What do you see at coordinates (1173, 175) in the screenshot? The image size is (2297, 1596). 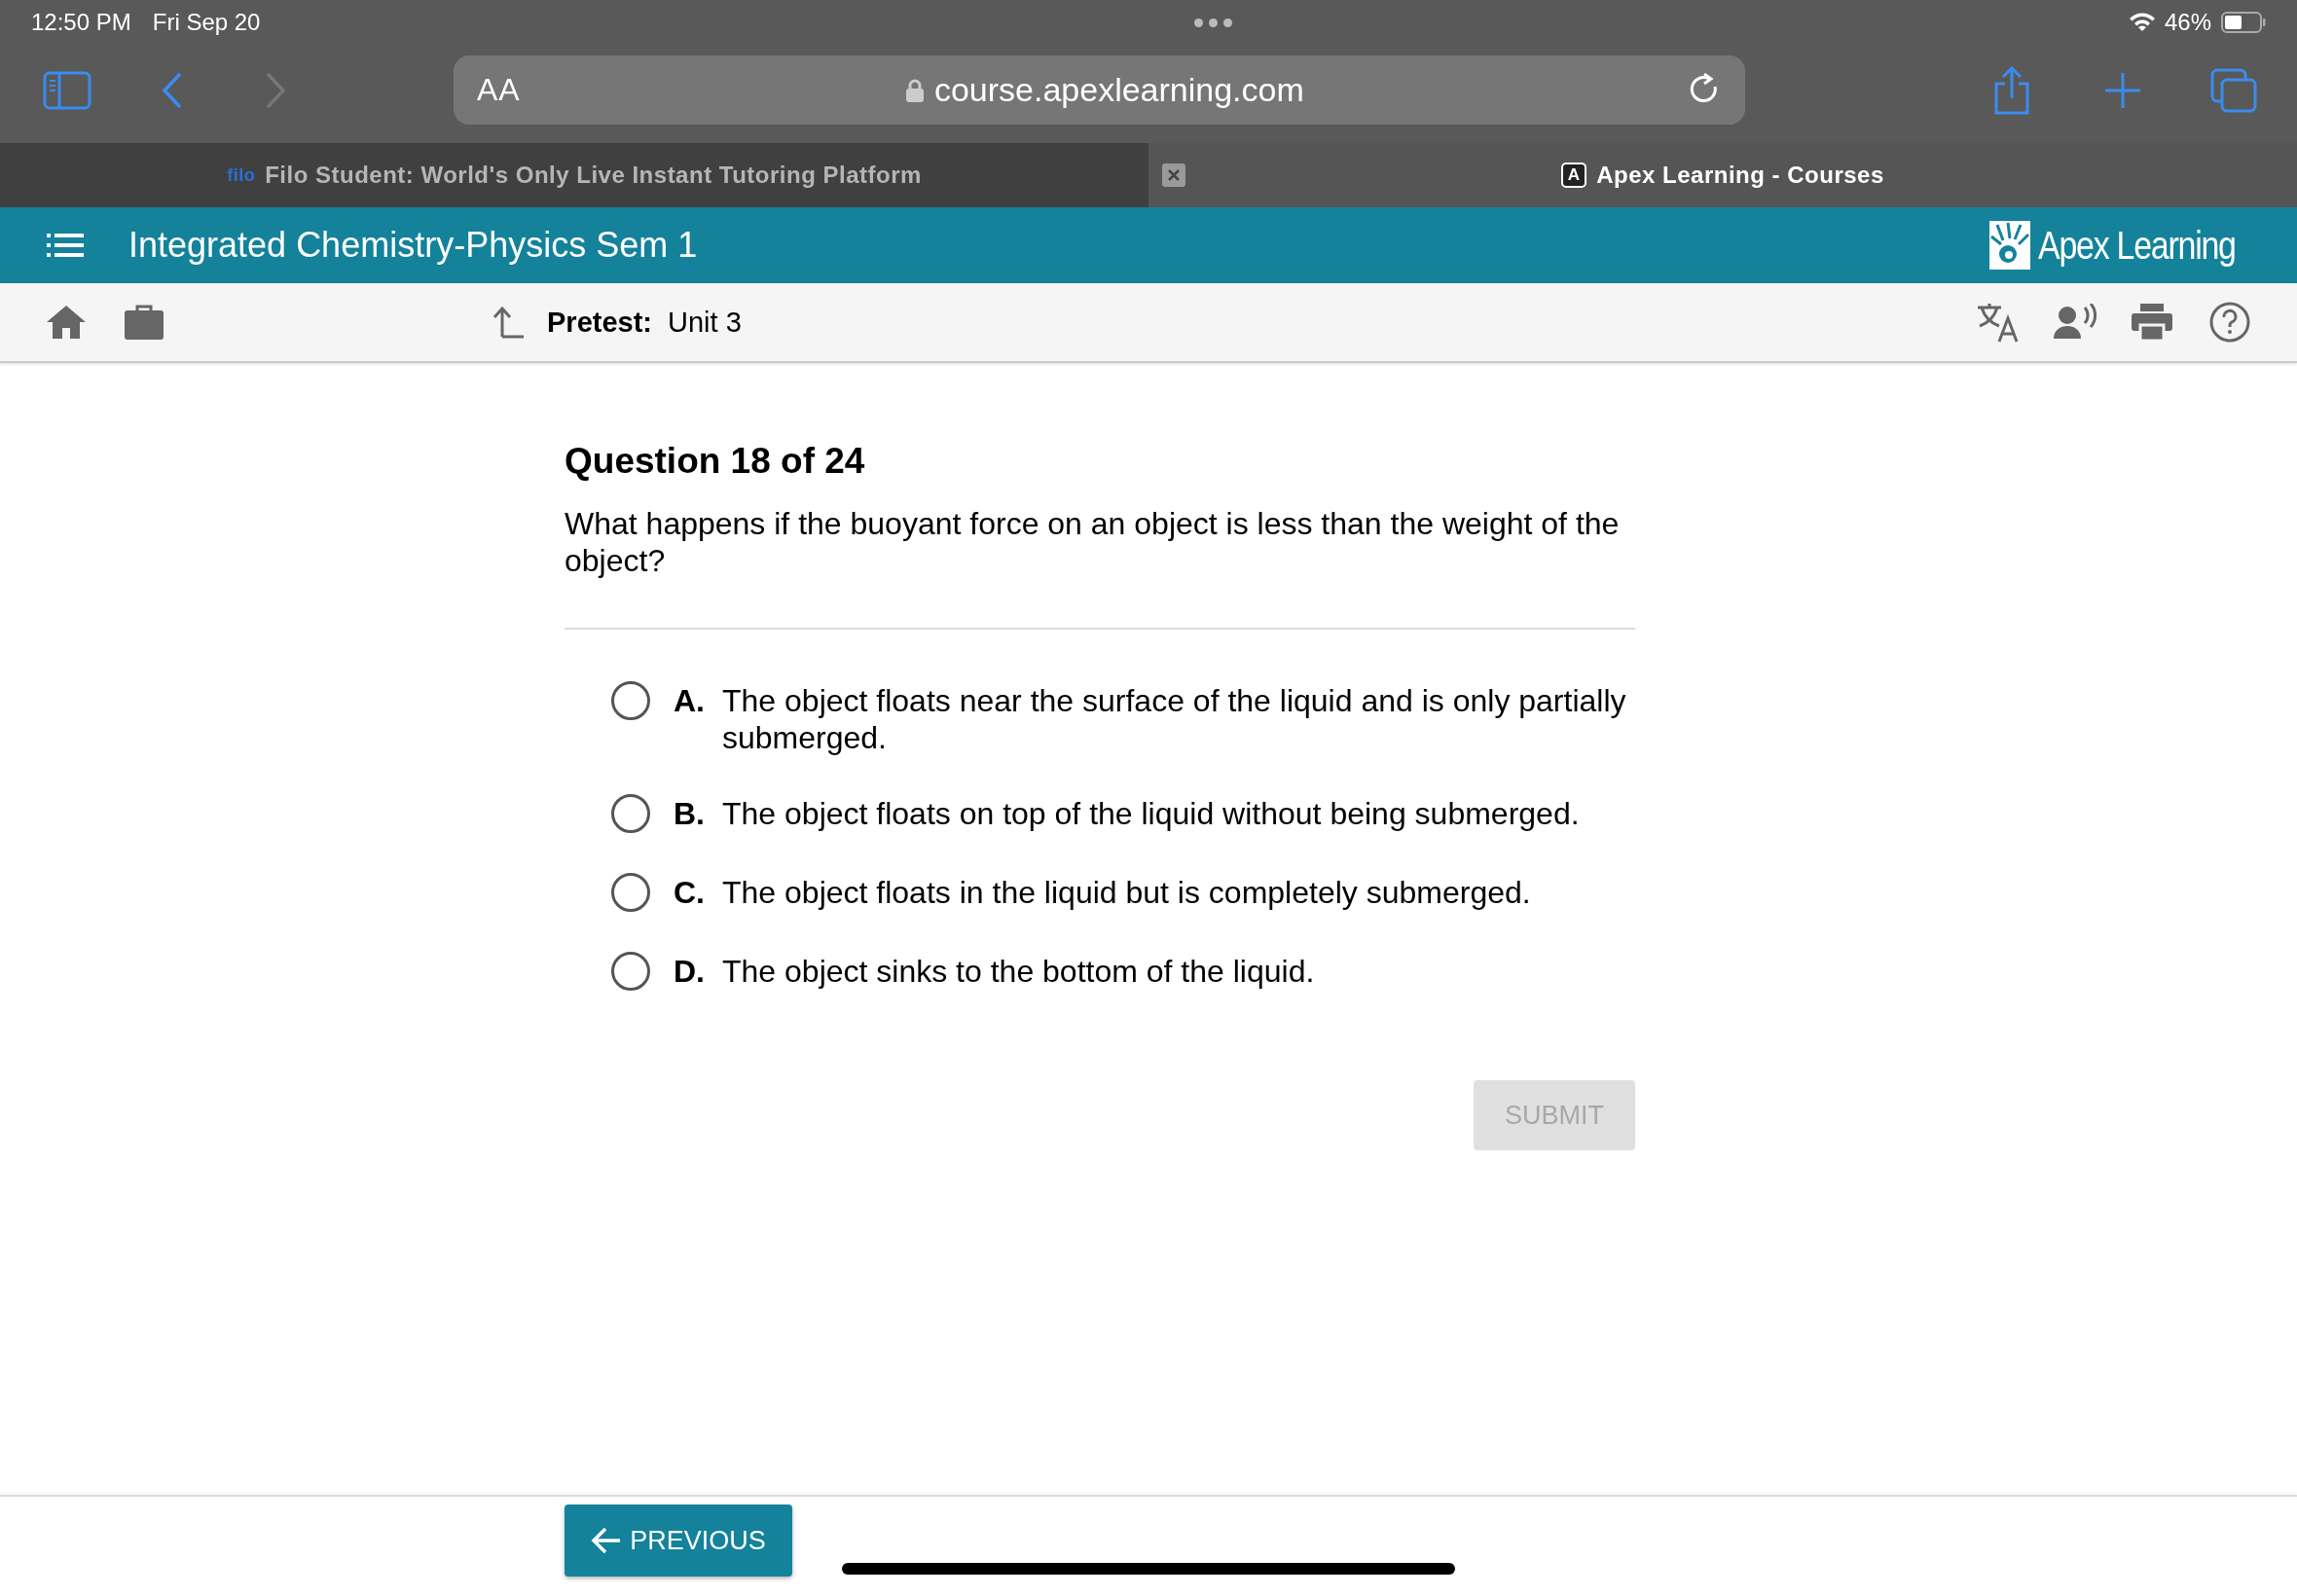 I see `close-tab-icon` at bounding box center [1173, 175].